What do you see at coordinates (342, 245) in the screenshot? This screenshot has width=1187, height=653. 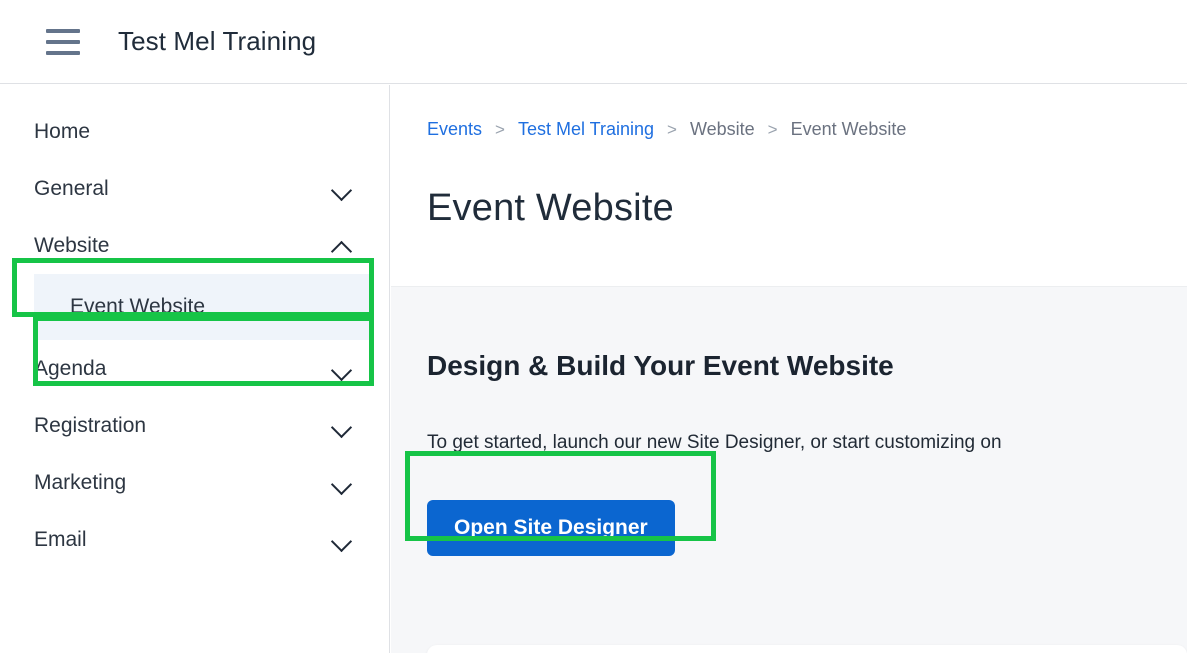 I see `chevron-up-icon` at bounding box center [342, 245].